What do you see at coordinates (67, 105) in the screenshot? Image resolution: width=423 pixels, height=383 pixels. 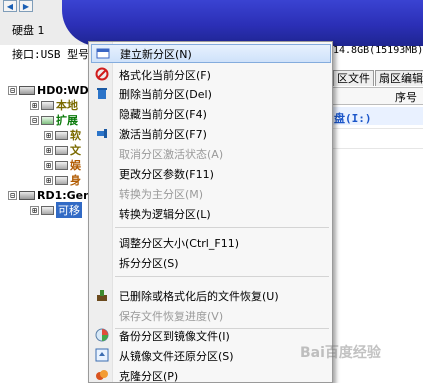 I see `tree-item-label: 本地` at bounding box center [67, 105].